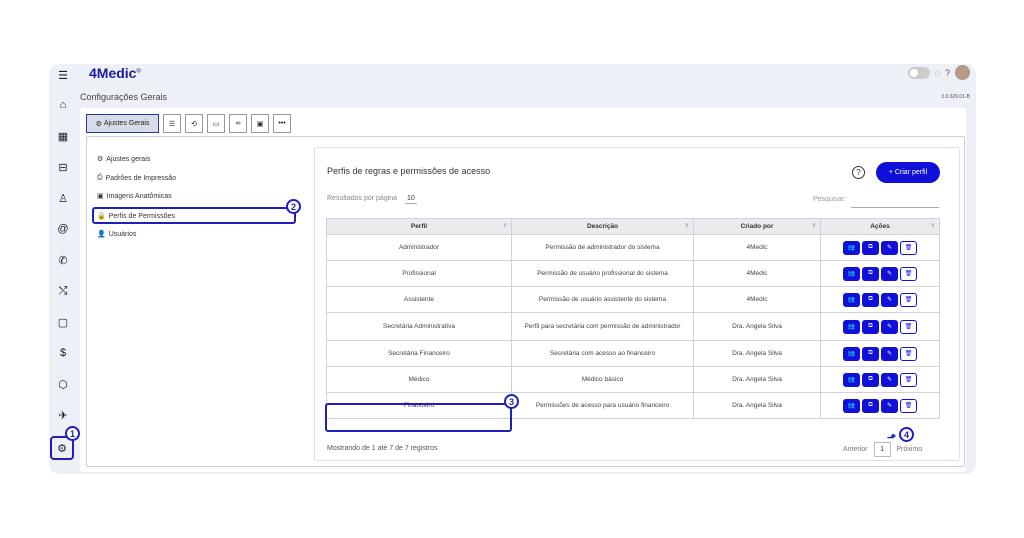 The image size is (1024, 538). I want to click on tab-history: ⟲, so click(194, 123).